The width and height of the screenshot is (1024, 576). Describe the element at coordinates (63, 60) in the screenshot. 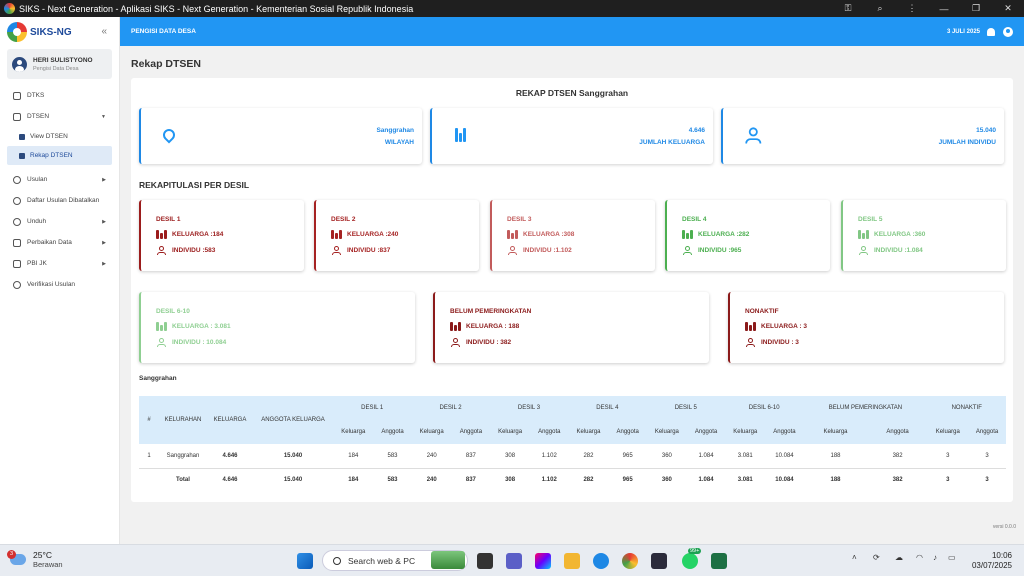

I see `user-name: HERI SULISTYONO` at that location.